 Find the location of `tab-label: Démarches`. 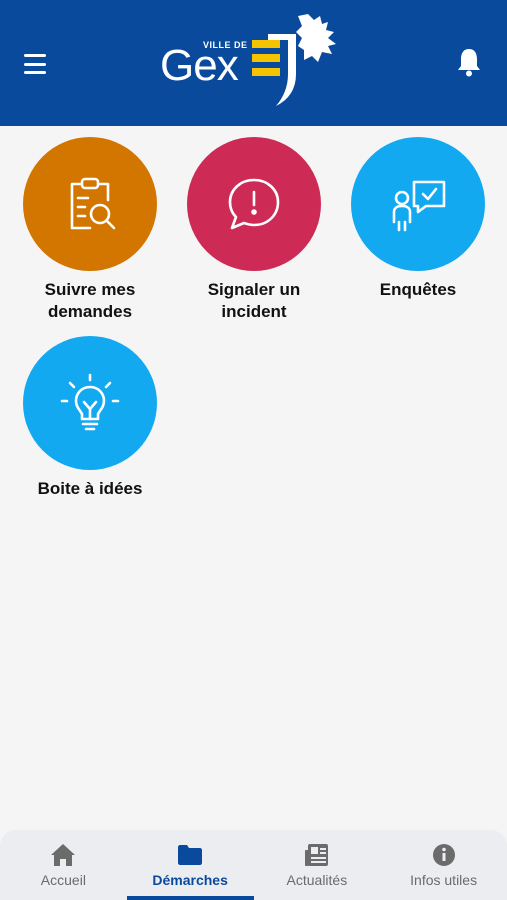

tab-label: Démarches is located at coordinates (190, 880).